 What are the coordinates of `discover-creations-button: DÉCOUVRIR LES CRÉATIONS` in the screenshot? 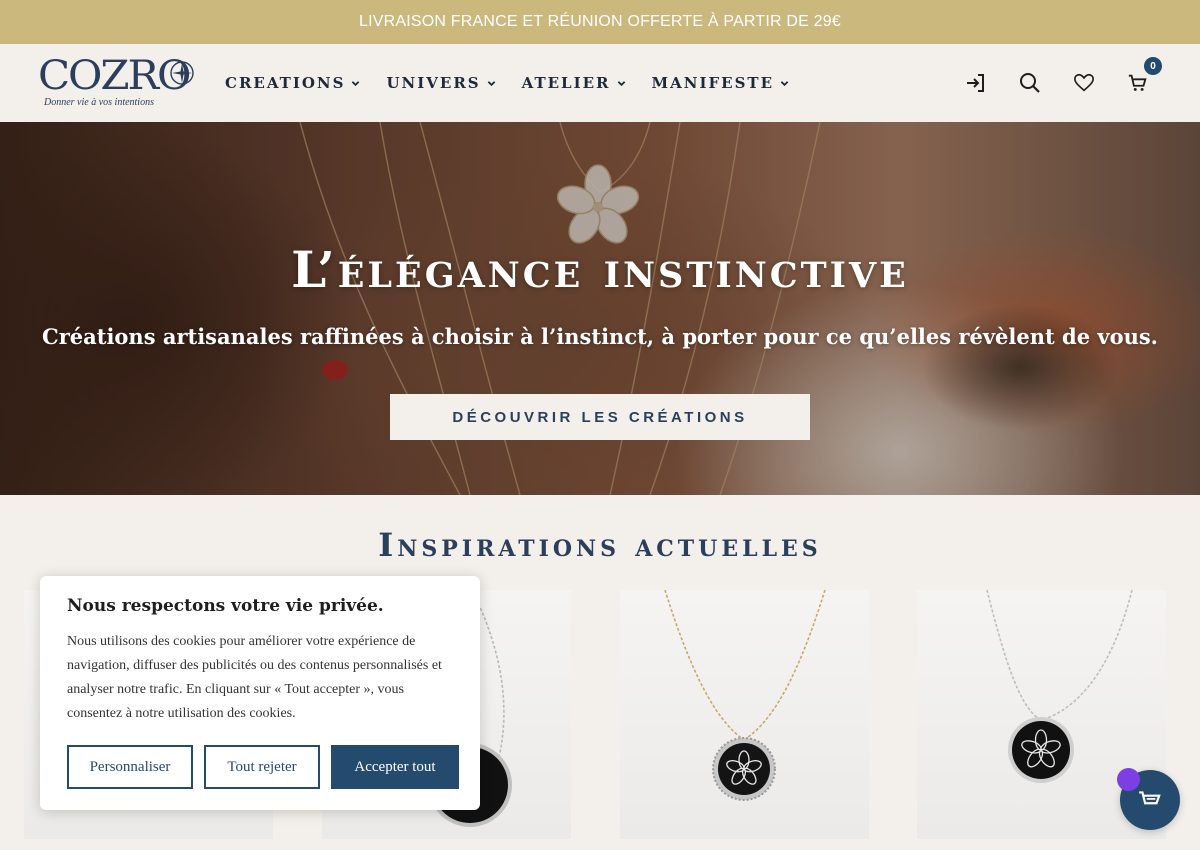 It's located at (600, 417).